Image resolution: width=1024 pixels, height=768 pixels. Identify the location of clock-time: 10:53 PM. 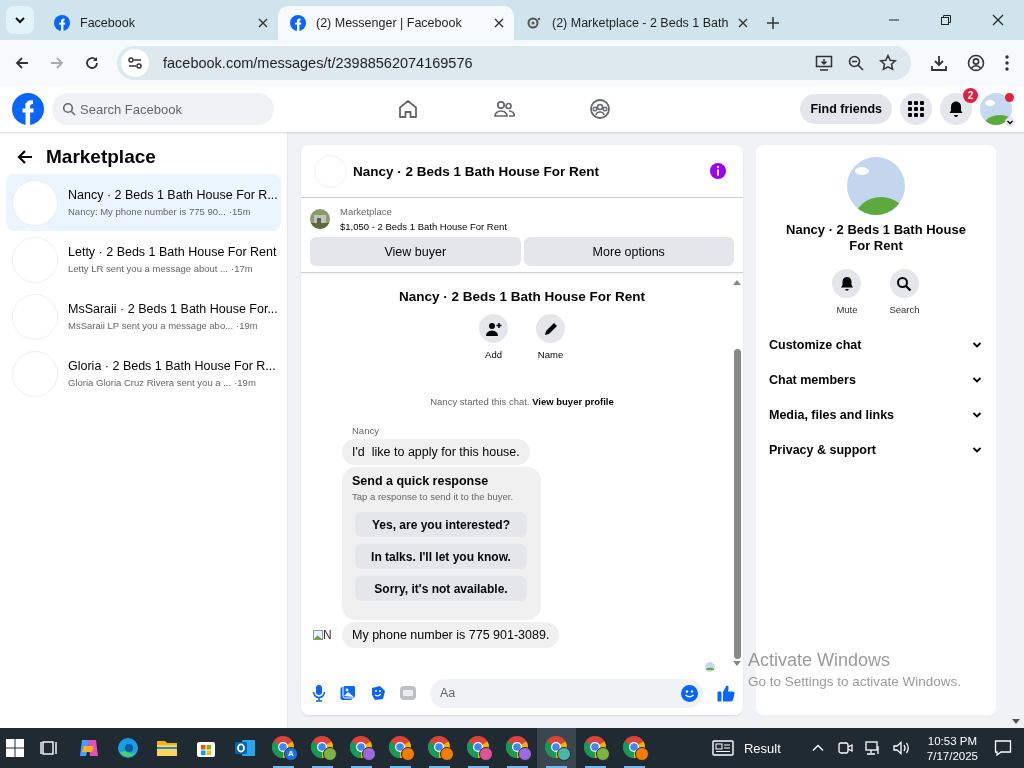
(952, 740).